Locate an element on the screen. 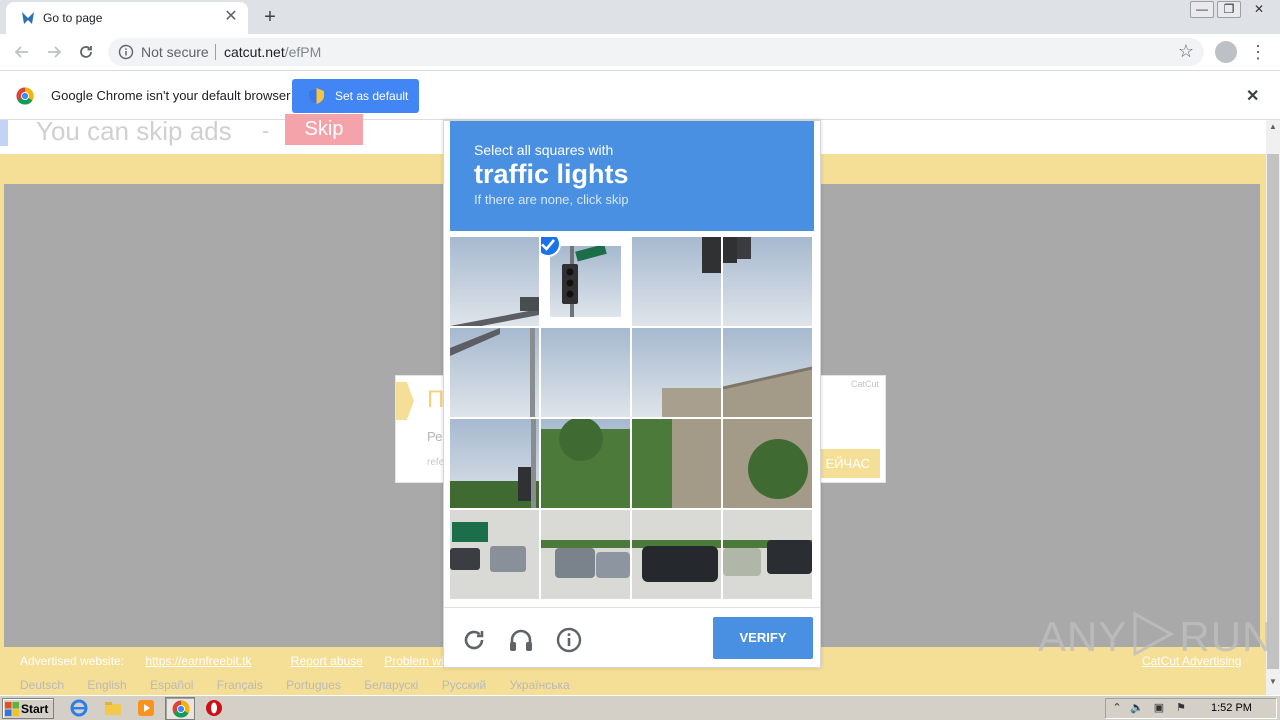 The width and height of the screenshot is (1280, 720). start-button: Start is located at coordinates (28, 708).